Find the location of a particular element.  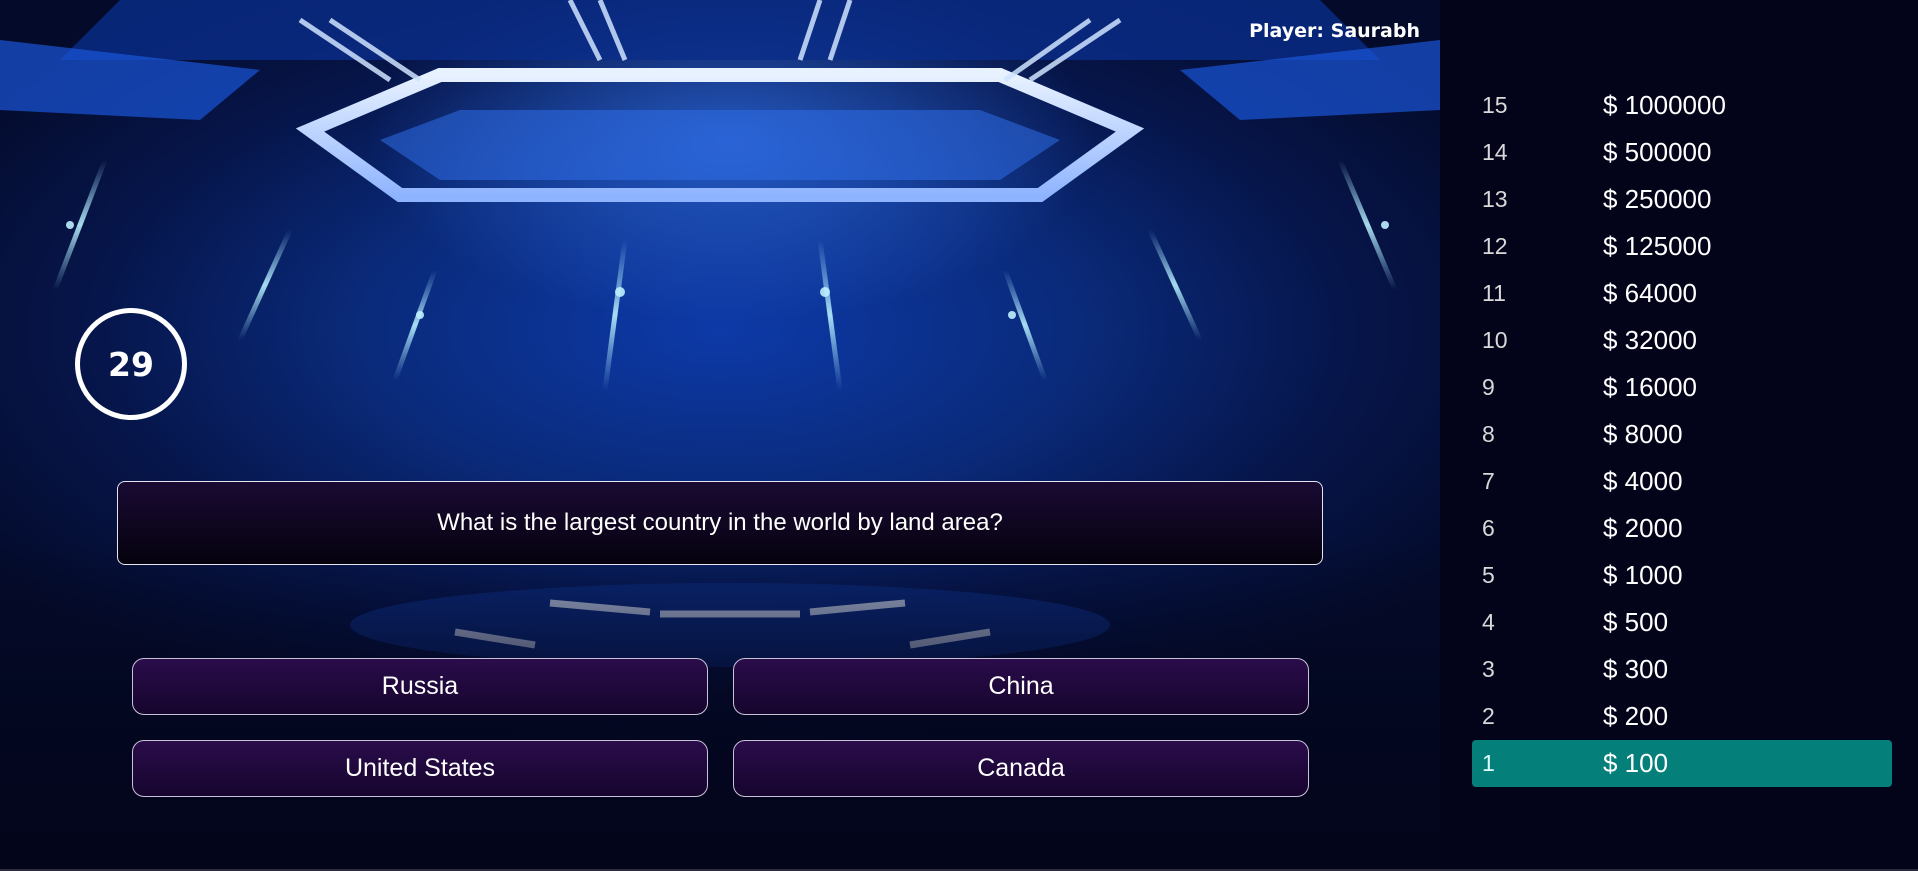

level-amount: $ 64000 is located at coordinates (1650, 293).